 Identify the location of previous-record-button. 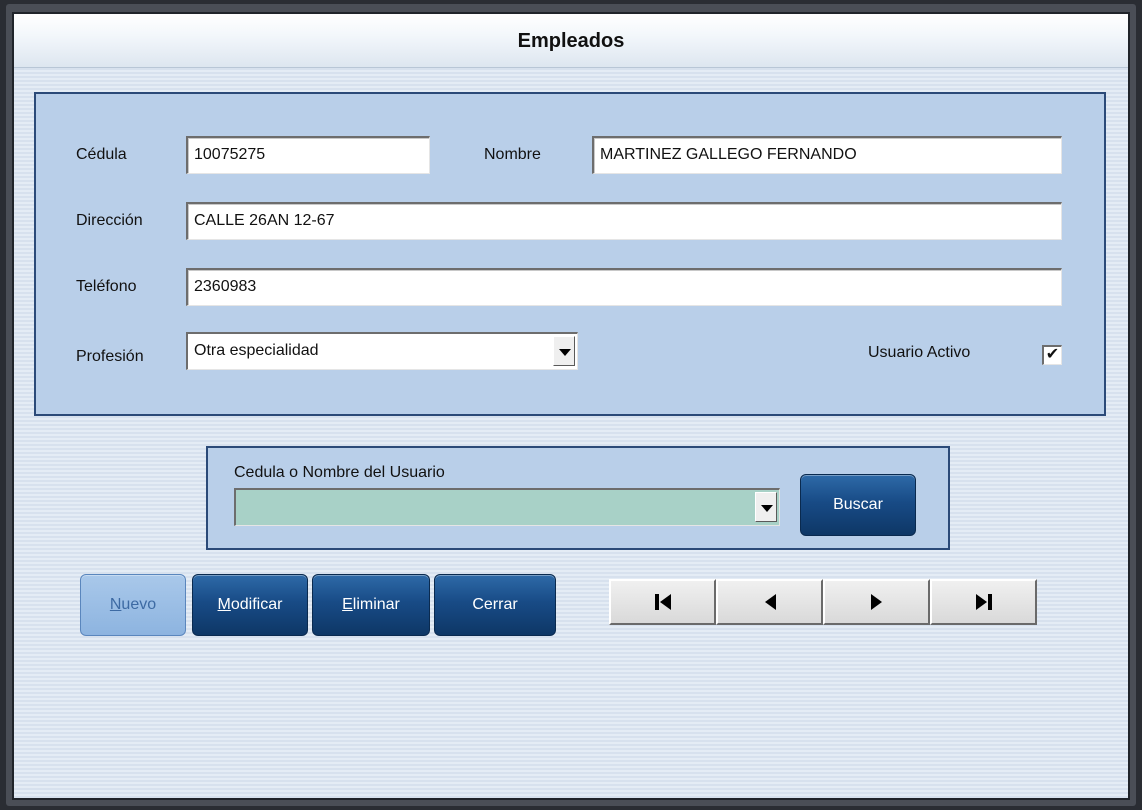
(769, 602).